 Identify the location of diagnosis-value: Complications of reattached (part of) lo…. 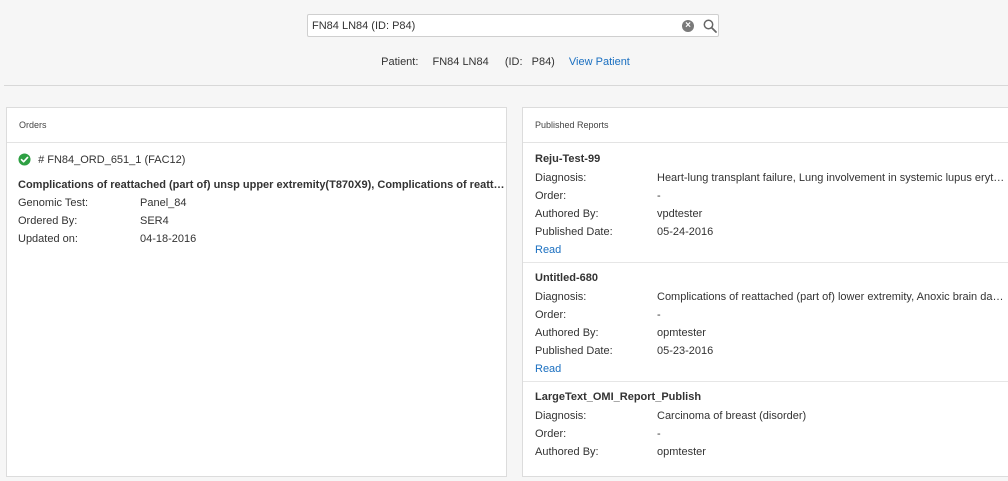
(832, 297).